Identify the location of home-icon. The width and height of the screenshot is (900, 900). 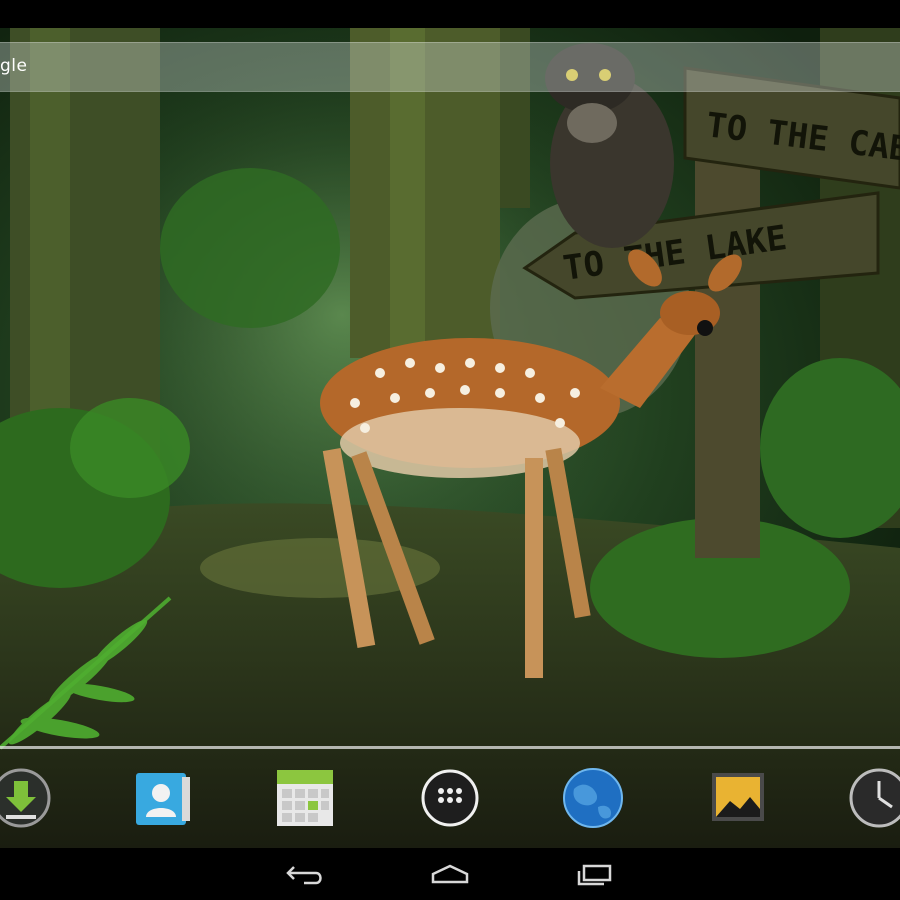
(450, 874).